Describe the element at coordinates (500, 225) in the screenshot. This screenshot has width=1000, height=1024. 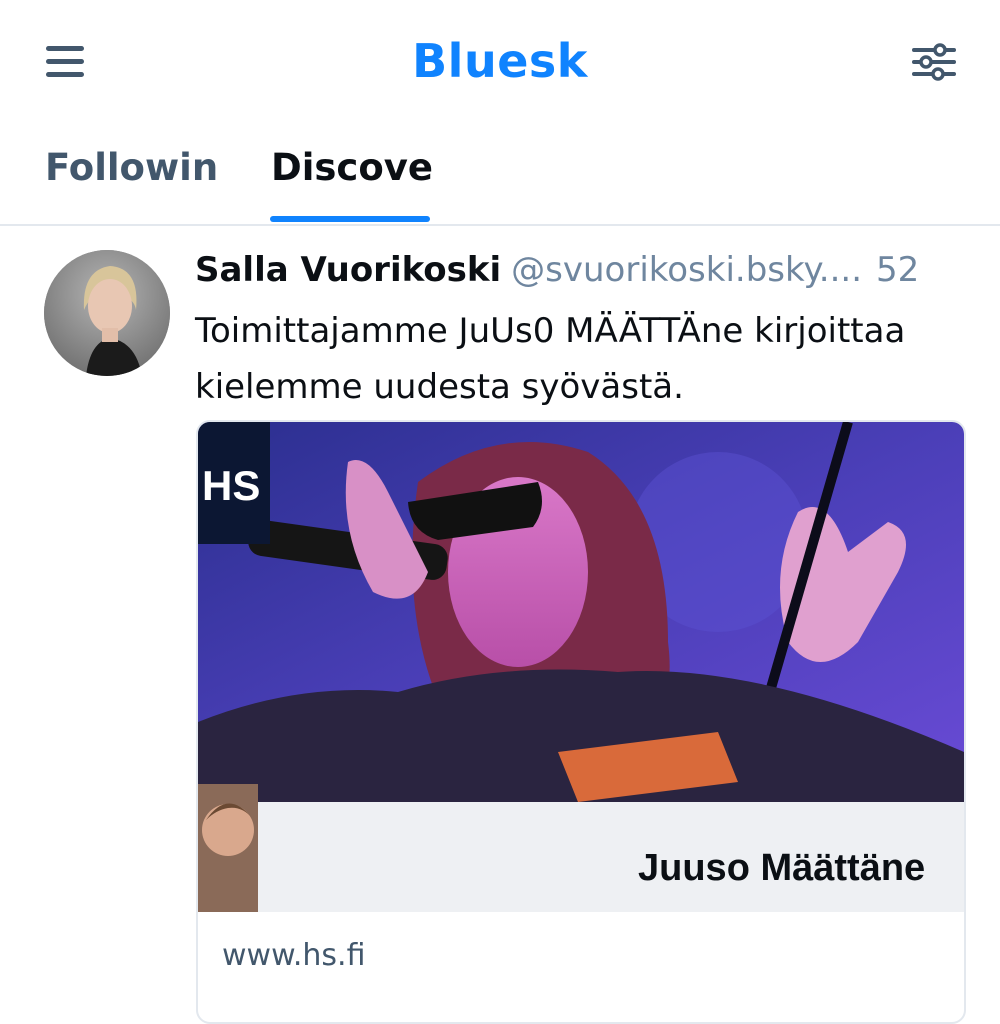
I see `divider` at that location.